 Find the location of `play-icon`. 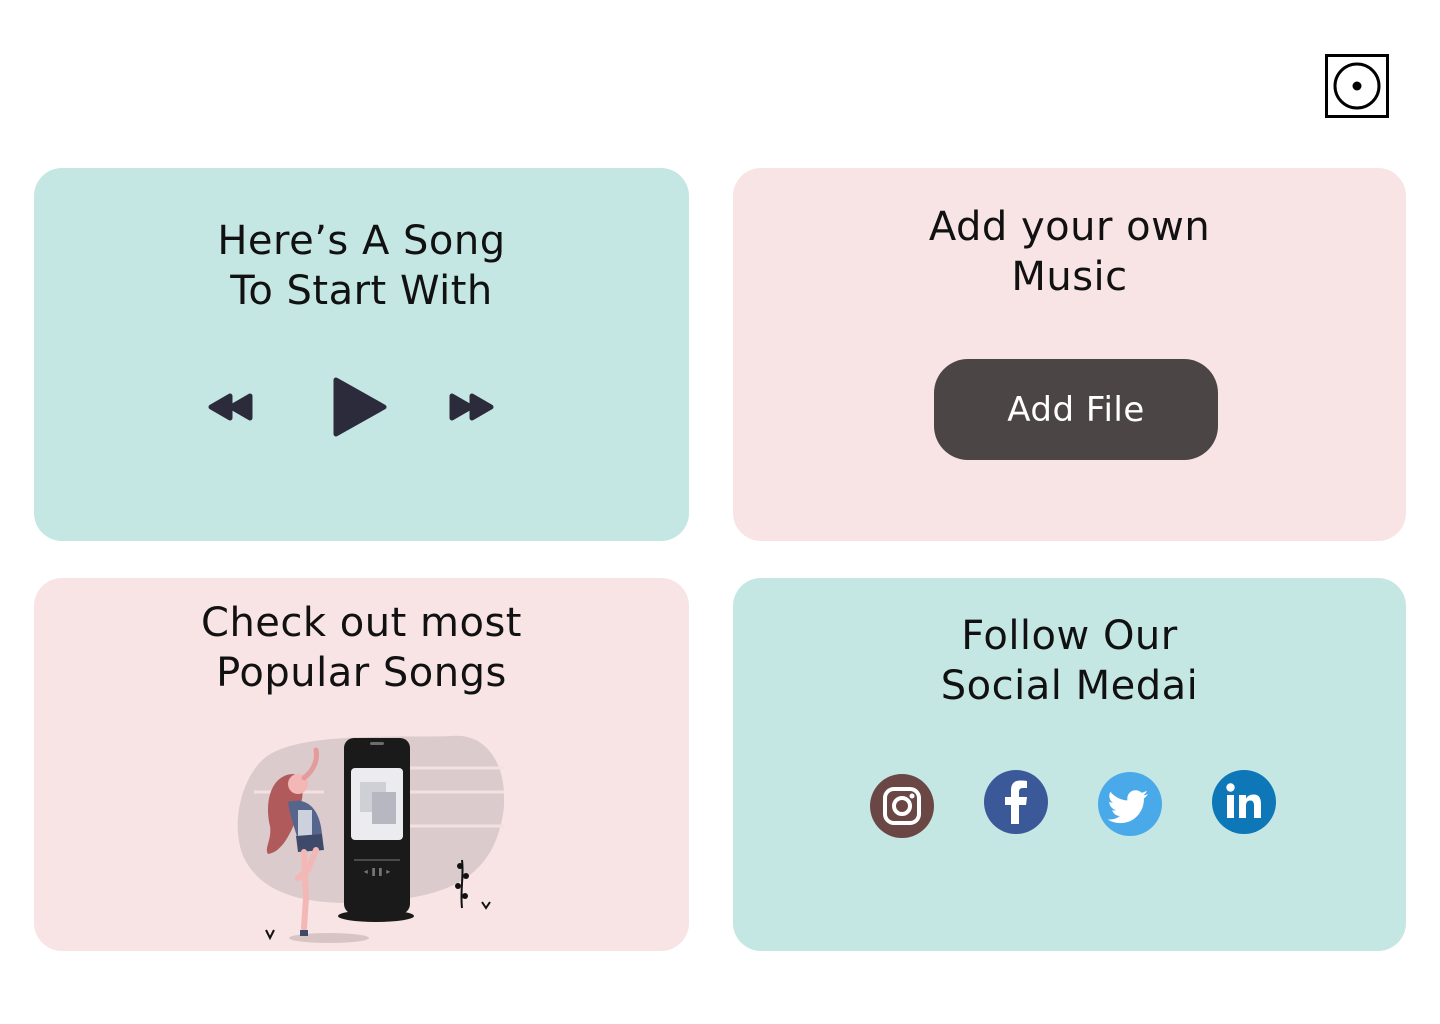

play-icon is located at coordinates (359, 407).